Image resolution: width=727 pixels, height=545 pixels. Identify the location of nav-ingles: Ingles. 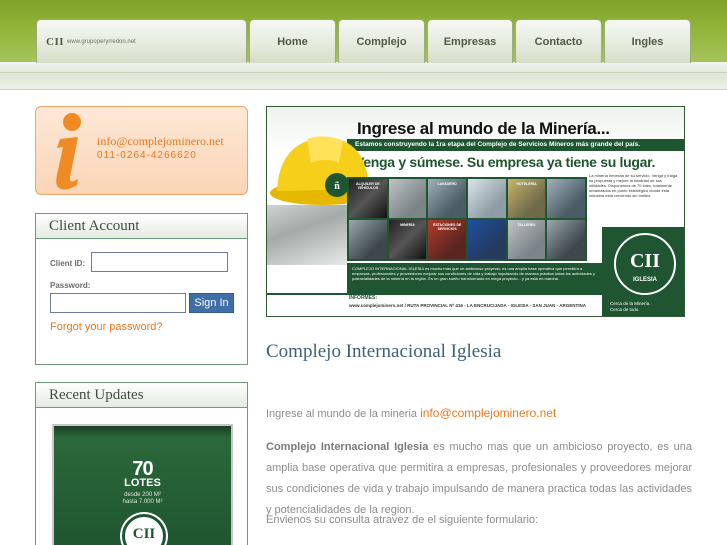
(647, 41).